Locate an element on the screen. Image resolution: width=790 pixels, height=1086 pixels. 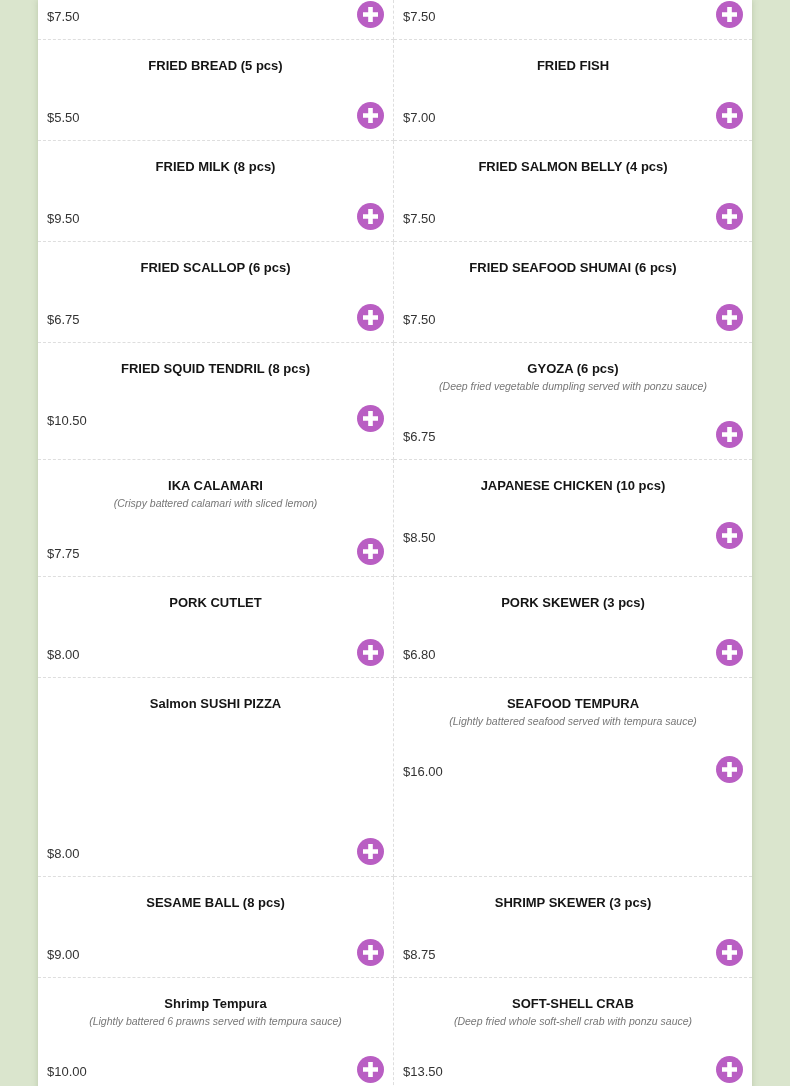
item-price: $9.00 is located at coordinates (63, 953).